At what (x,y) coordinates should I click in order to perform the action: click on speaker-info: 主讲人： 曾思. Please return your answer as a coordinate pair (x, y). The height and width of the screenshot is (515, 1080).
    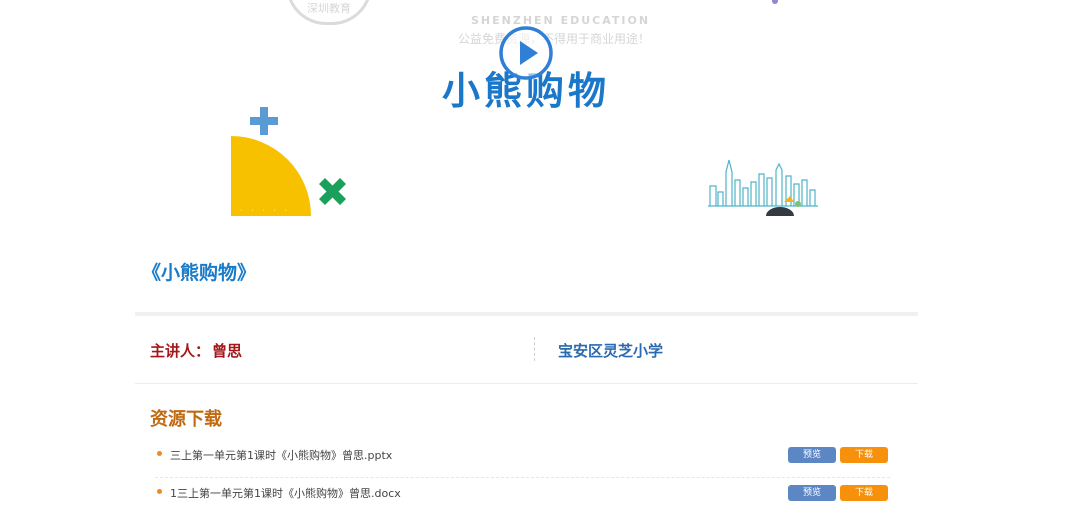
    Looking at the image, I should click on (196, 350).